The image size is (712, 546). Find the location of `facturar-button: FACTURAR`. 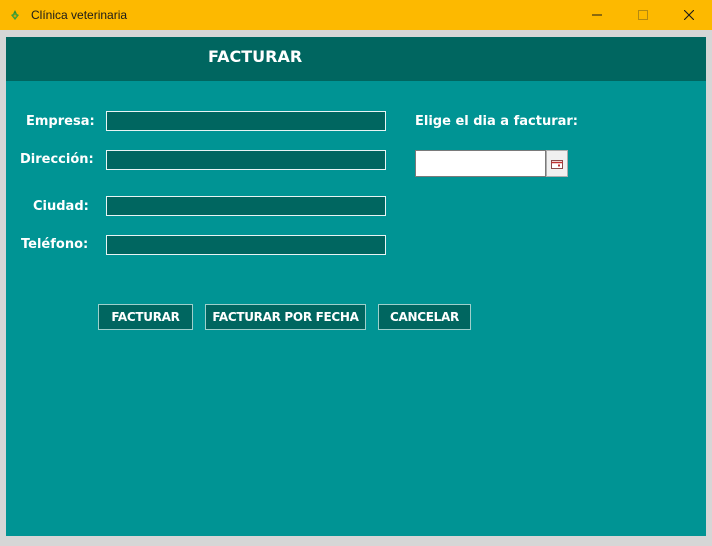

facturar-button: FACTURAR is located at coordinates (145, 317).